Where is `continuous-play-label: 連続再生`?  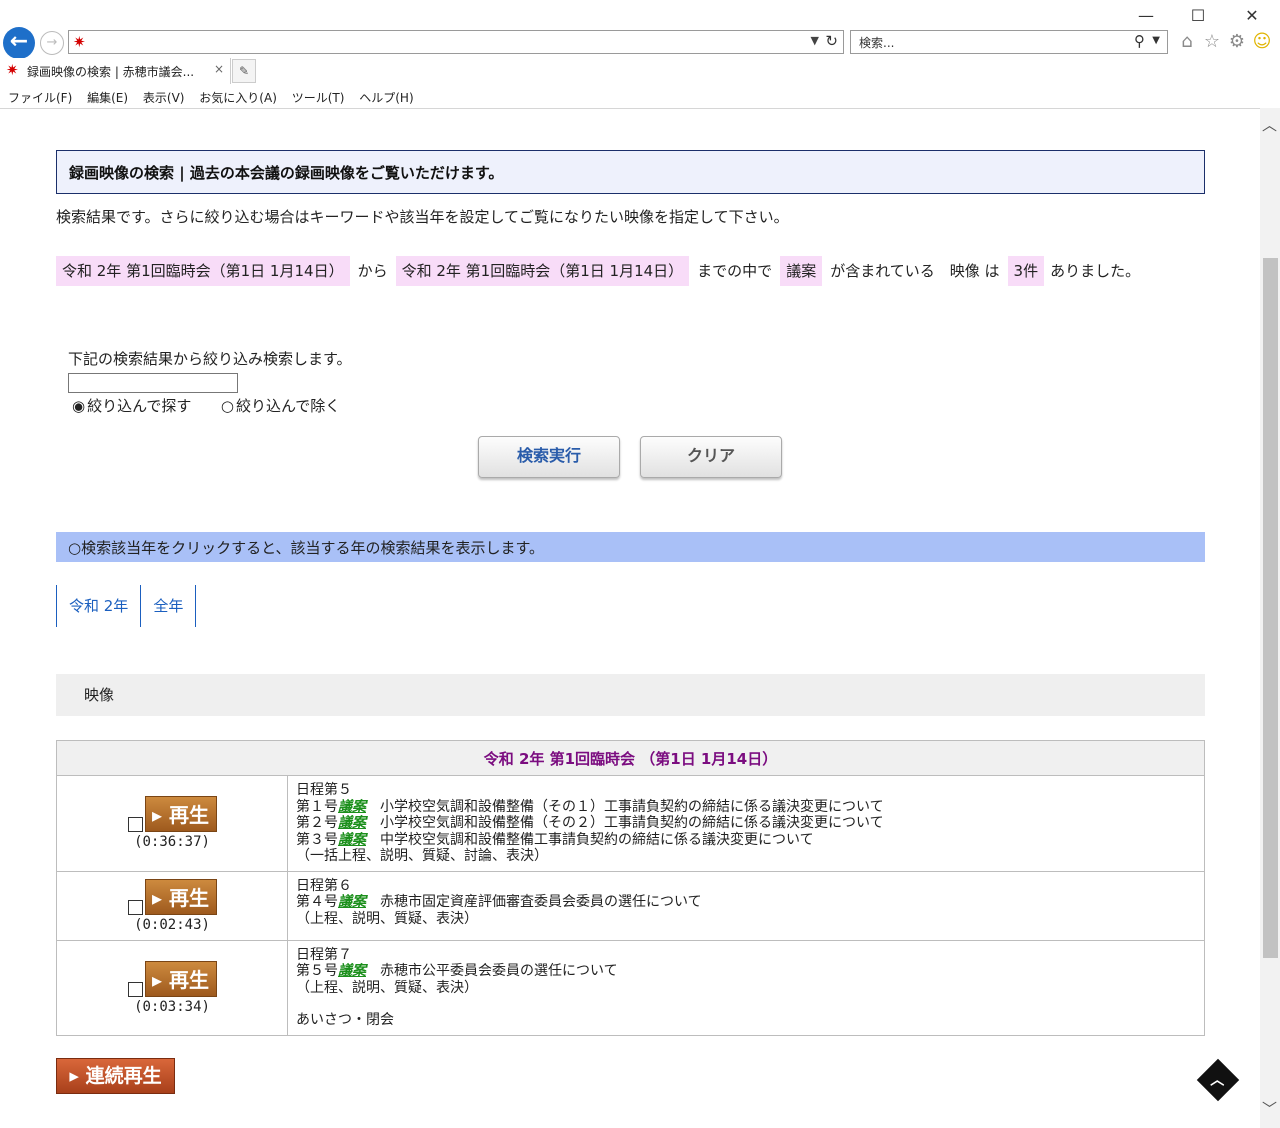 continuous-play-label: 連続再生 is located at coordinates (124, 1076).